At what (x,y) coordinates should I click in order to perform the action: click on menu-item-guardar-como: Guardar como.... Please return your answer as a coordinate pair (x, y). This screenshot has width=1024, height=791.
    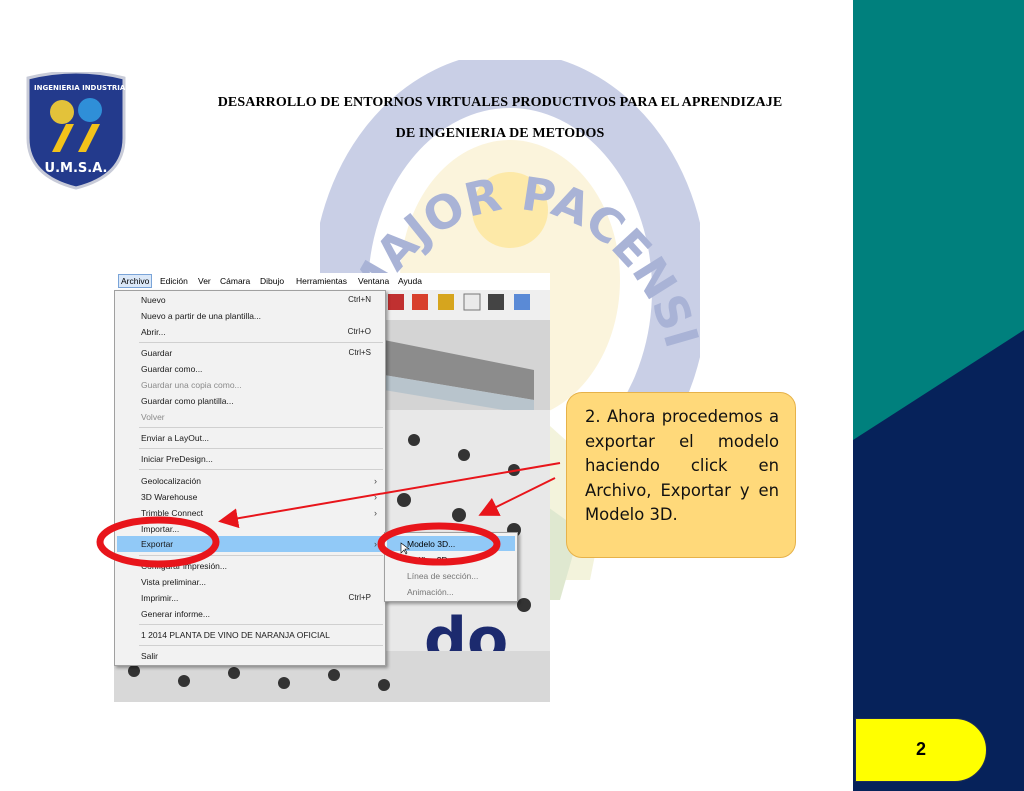
    Looking at the image, I should click on (171, 369).